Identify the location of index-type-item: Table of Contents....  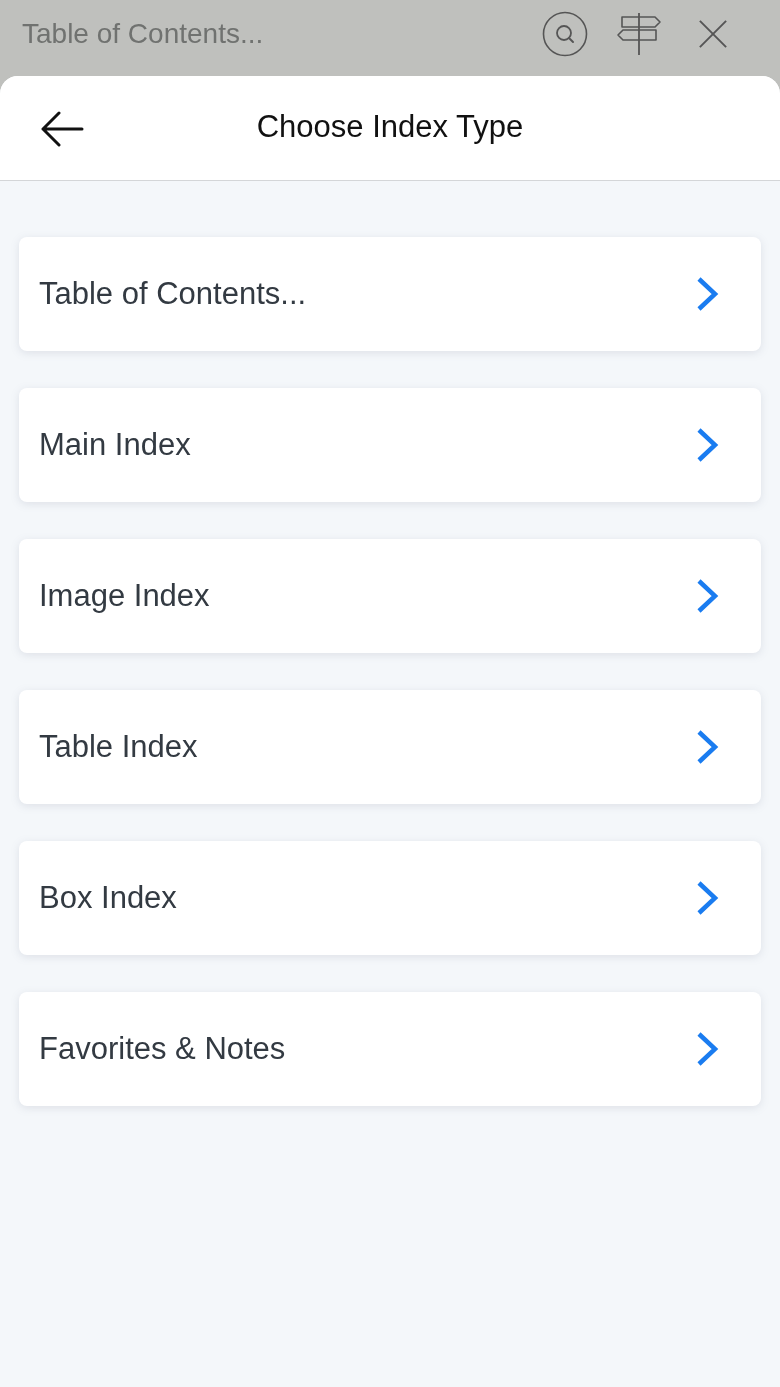
(390, 294).